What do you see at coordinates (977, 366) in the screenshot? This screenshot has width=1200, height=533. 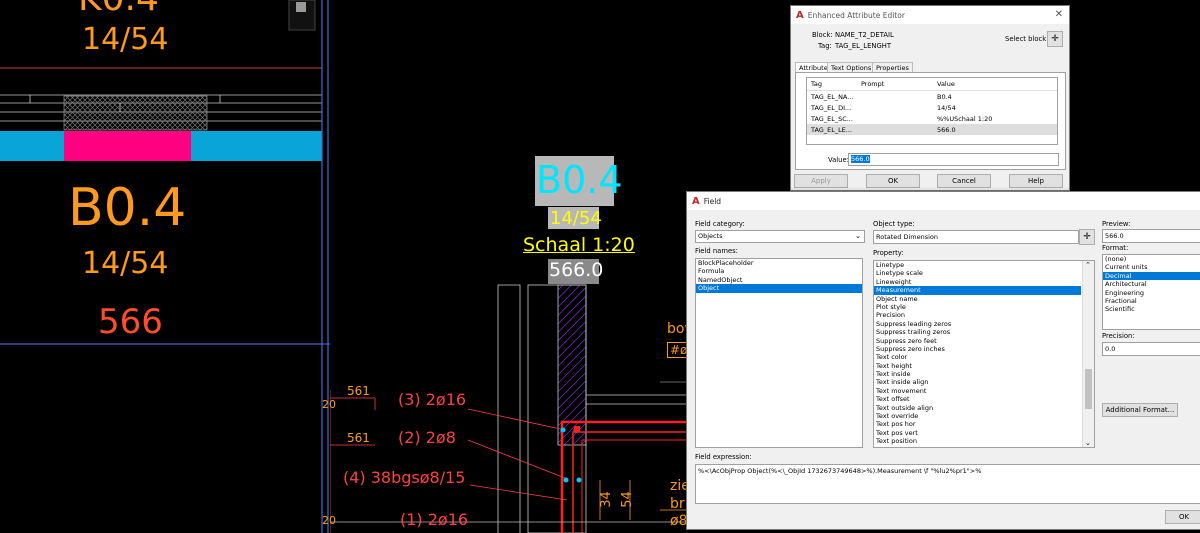 I see `list-item: Text height` at bounding box center [977, 366].